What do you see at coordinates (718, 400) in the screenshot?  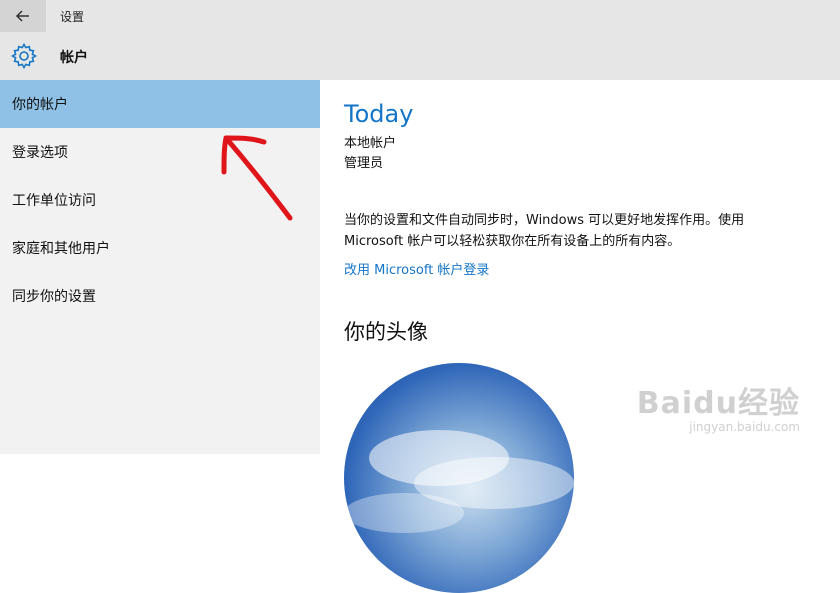 I see `watermark-main: Baidu经验` at bounding box center [718, 400].